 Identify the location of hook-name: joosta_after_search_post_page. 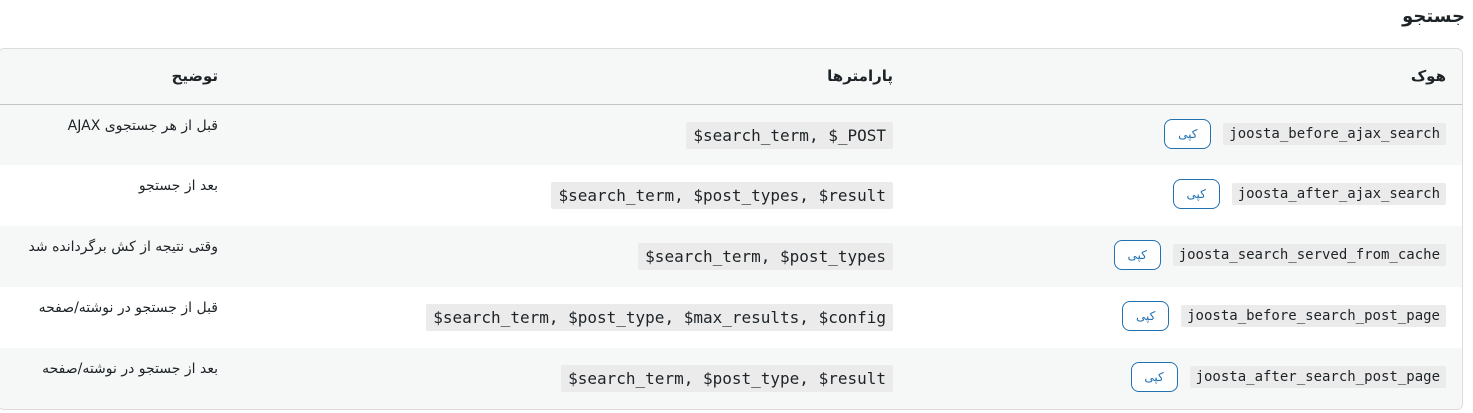
(1317, 377).